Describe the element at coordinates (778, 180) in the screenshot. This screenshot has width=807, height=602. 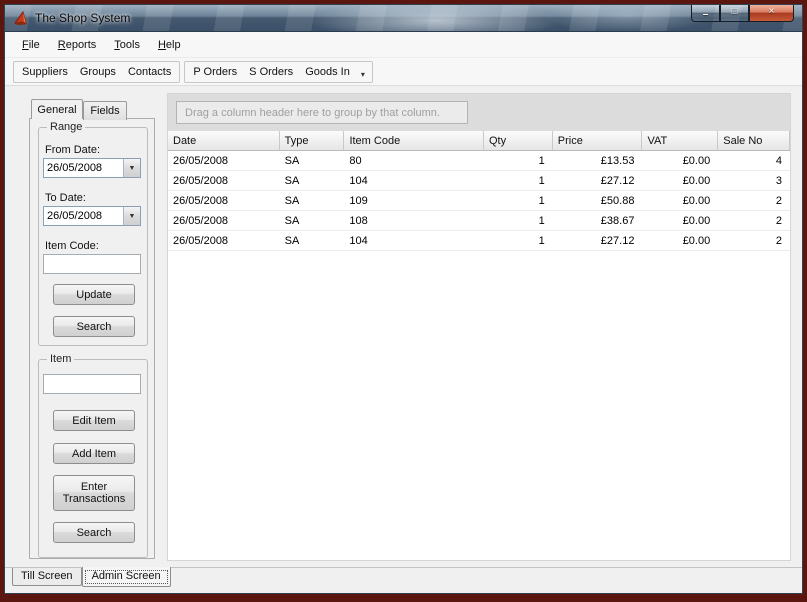
I see `table-cell: 3` at that location.